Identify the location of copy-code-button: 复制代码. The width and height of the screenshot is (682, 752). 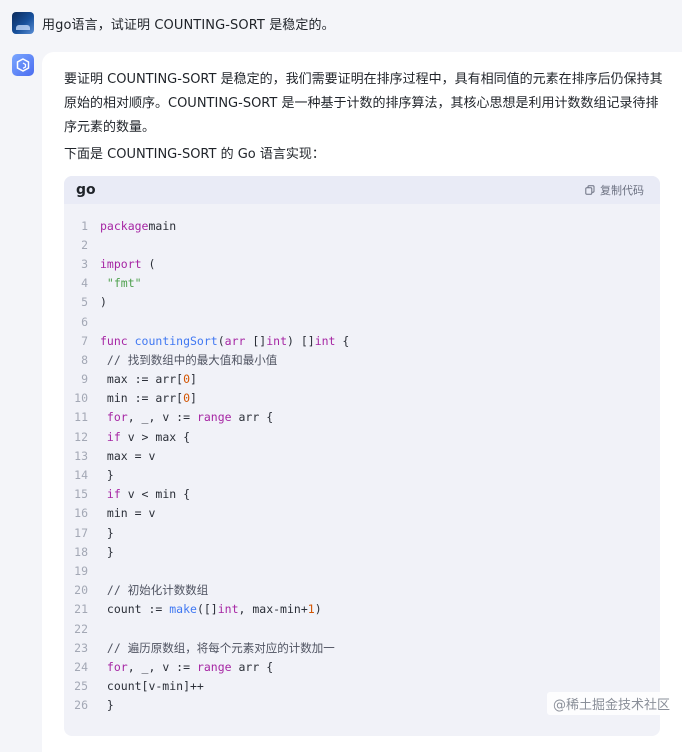
(614, 190).